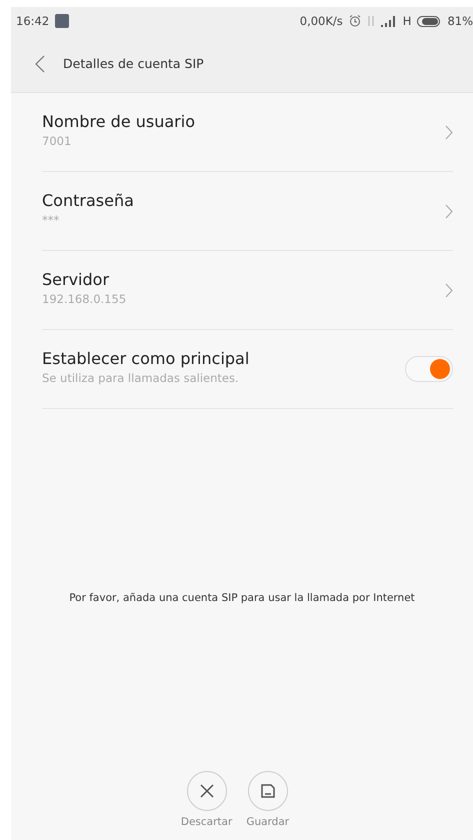 This screenshot has height=840, width=473. What do you see at coordinates (141, 378) in the screenshot?
I see `setting-value: Se utiliza para llamadas salientes.` at bounding box center [141, 378].